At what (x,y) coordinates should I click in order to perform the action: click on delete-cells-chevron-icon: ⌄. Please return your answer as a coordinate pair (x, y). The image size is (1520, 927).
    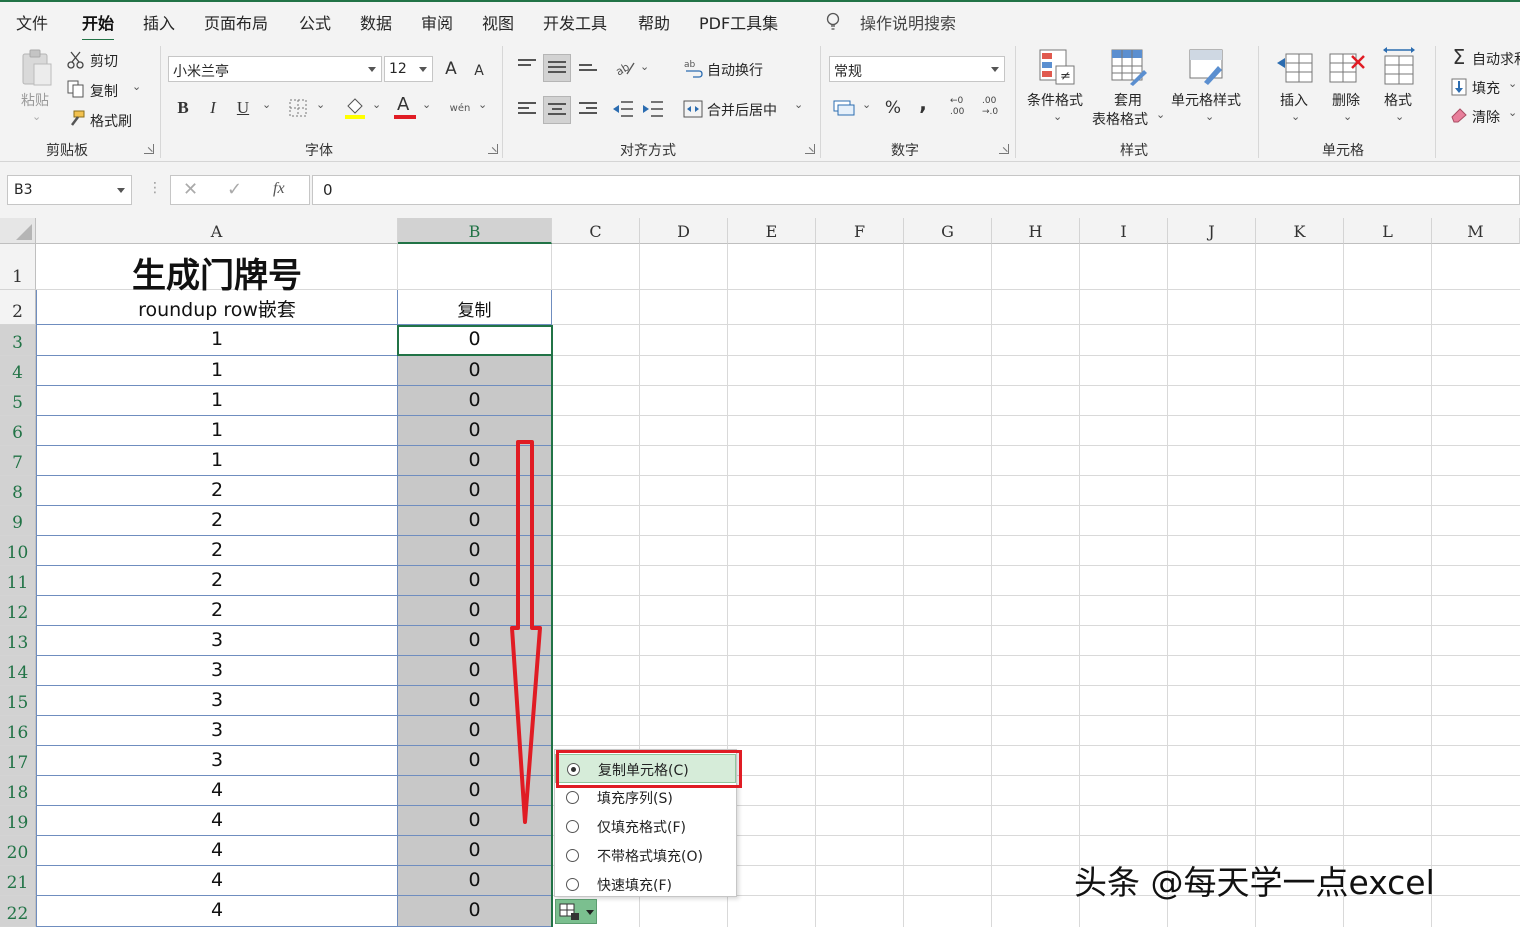
    Looking at the image, I should click on (1347, 116).